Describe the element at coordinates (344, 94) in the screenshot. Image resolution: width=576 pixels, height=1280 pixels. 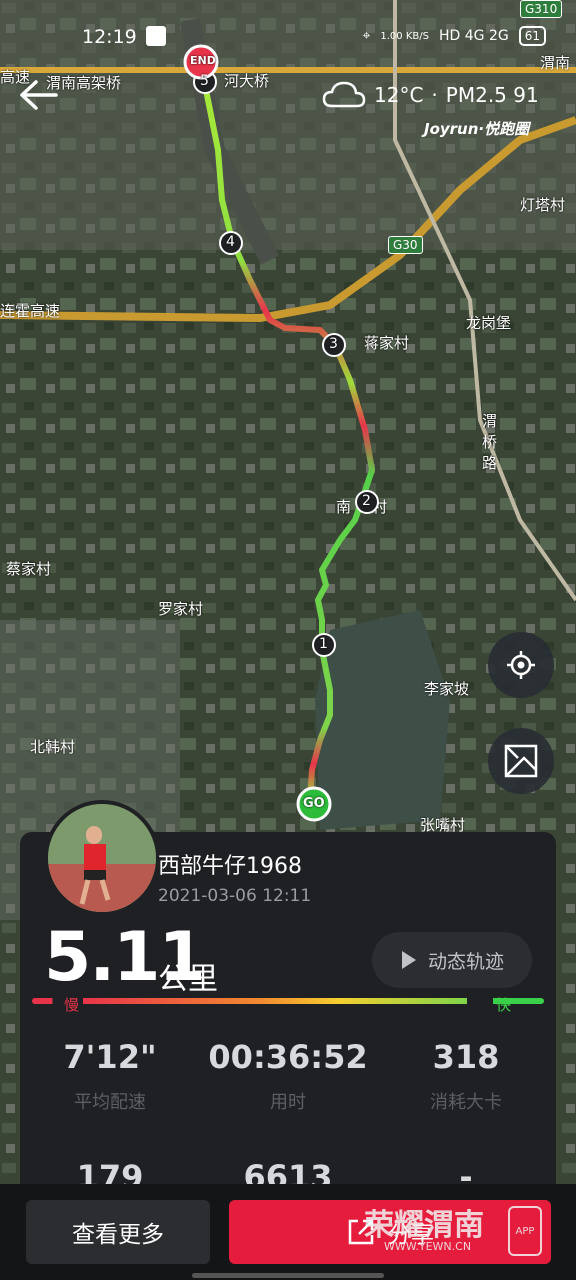
I see `cloud-icon` at that location.